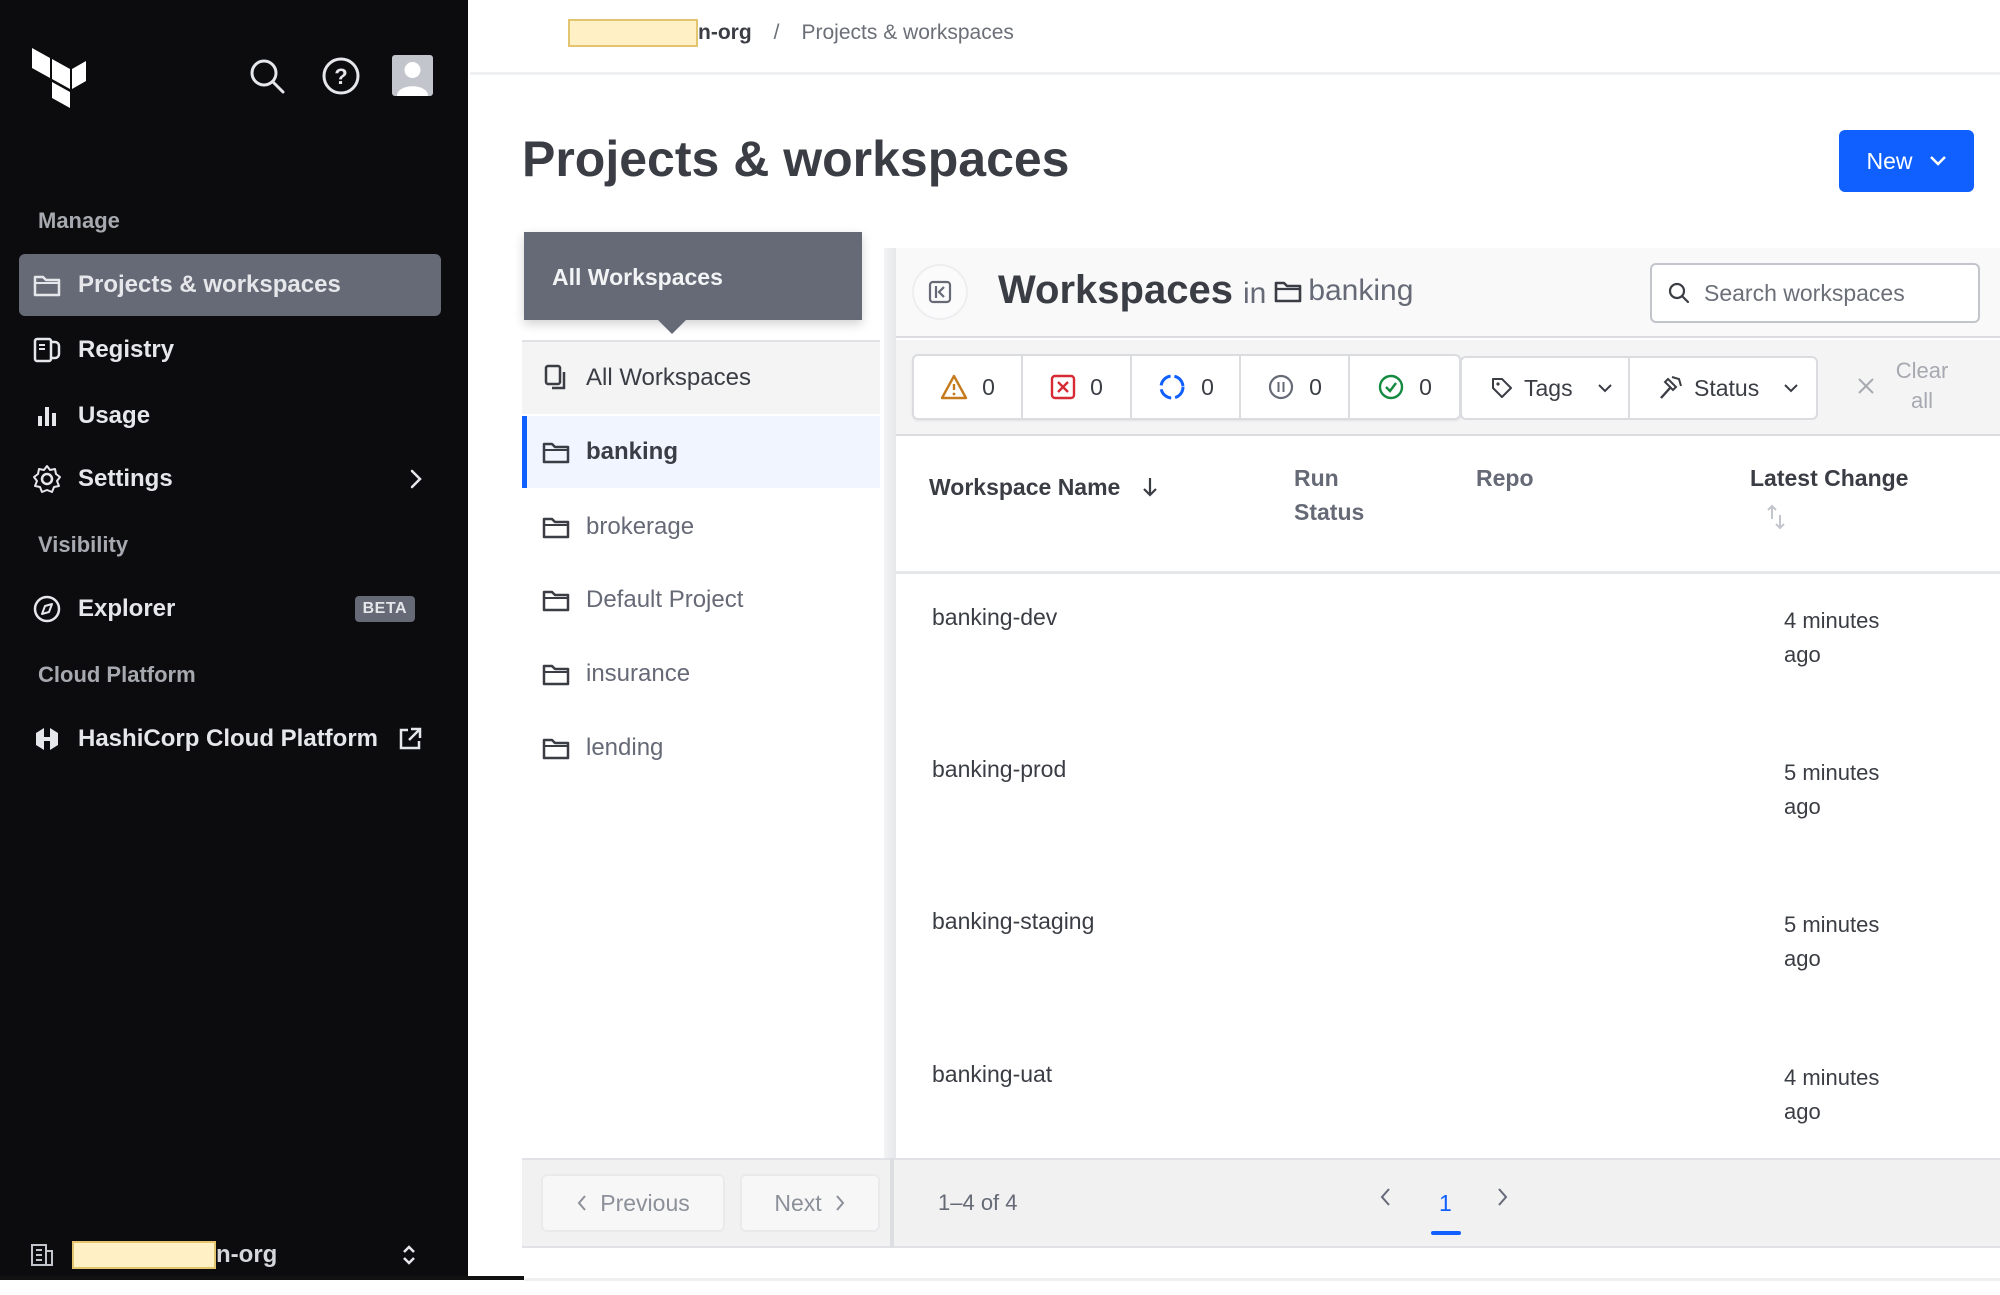  I want to click on help-icon: ?, so click(341, 76).